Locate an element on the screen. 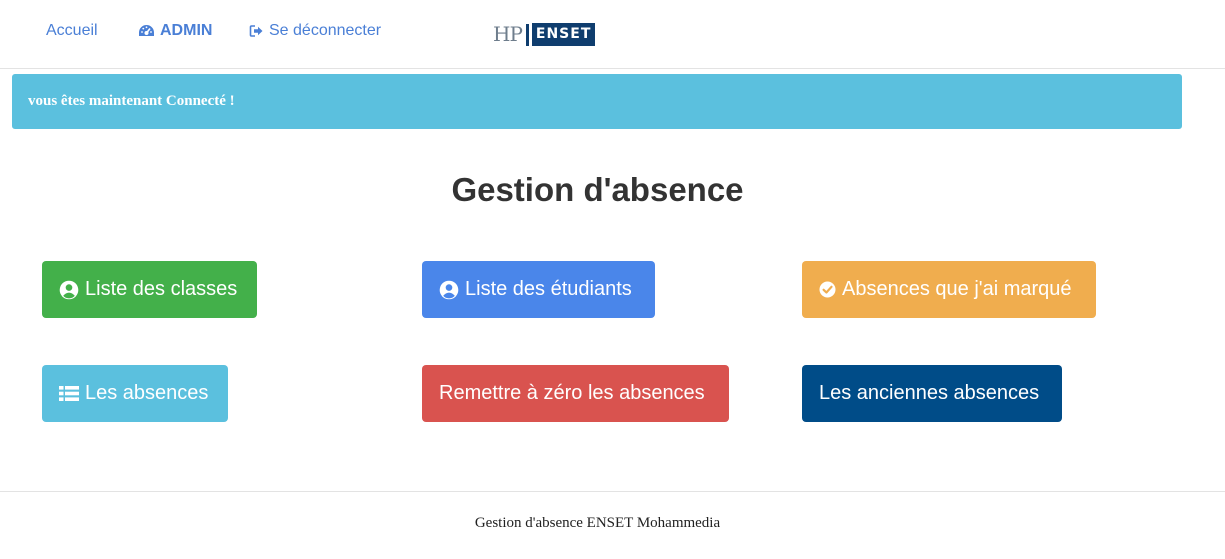  nav-admin-link: ADMIN is located at coordinates (175, 31).